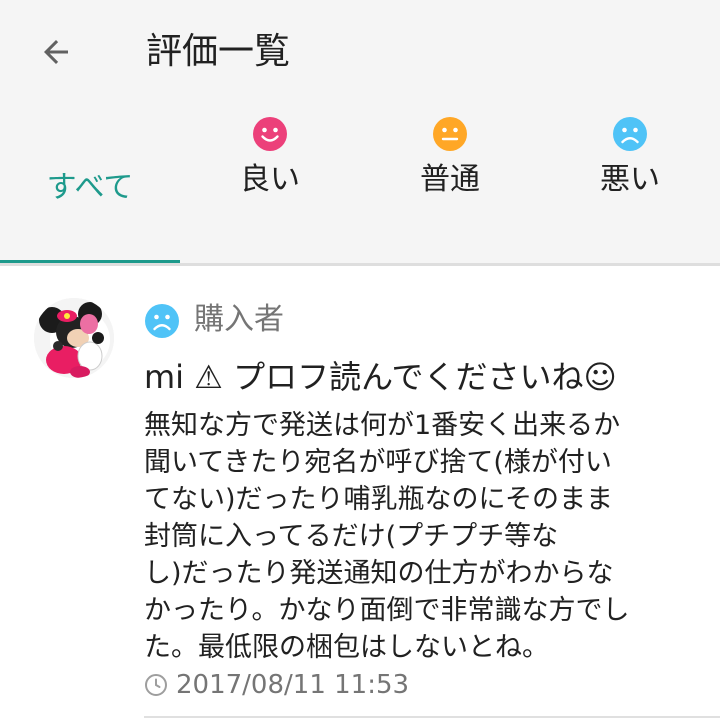  I want to click on tab-all-label: すべて, so click(90, 187).